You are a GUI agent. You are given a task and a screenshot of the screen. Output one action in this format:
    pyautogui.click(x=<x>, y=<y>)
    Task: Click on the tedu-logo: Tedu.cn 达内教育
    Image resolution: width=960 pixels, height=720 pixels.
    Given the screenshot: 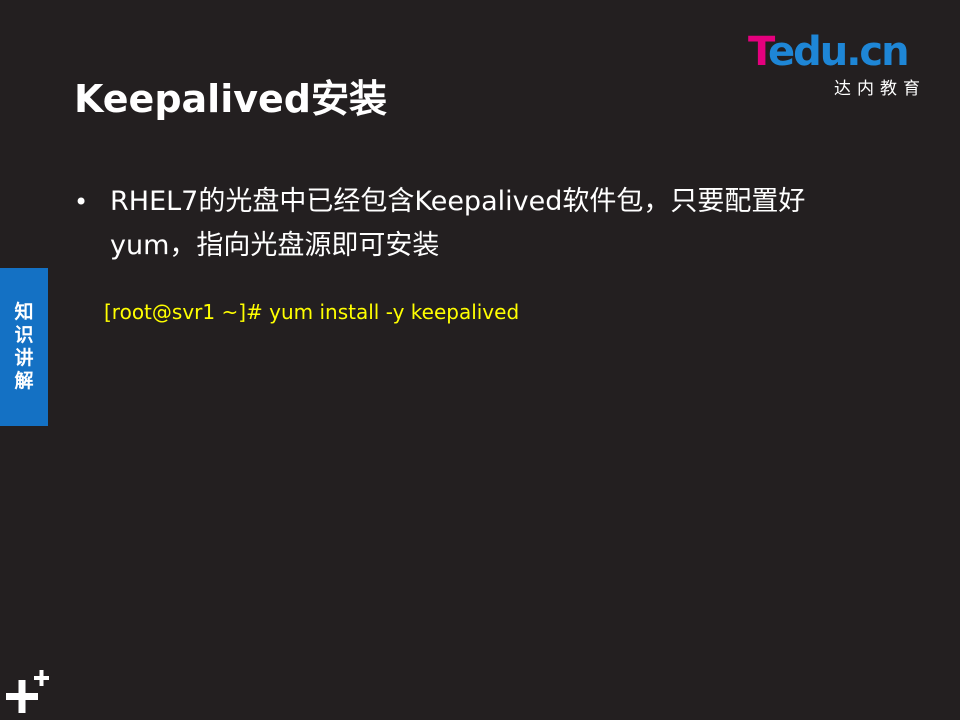 What is the action you would take?
    pyautogui.click(x=839, y=65)
    